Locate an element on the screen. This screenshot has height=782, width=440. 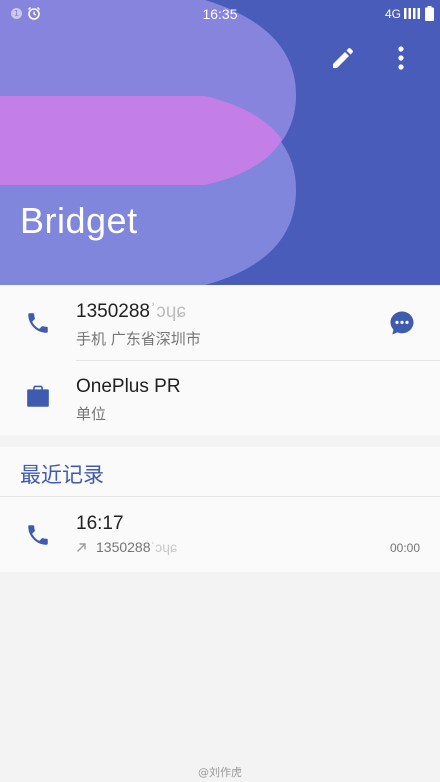
network-type: 4G is located at coordinates (393, 14).